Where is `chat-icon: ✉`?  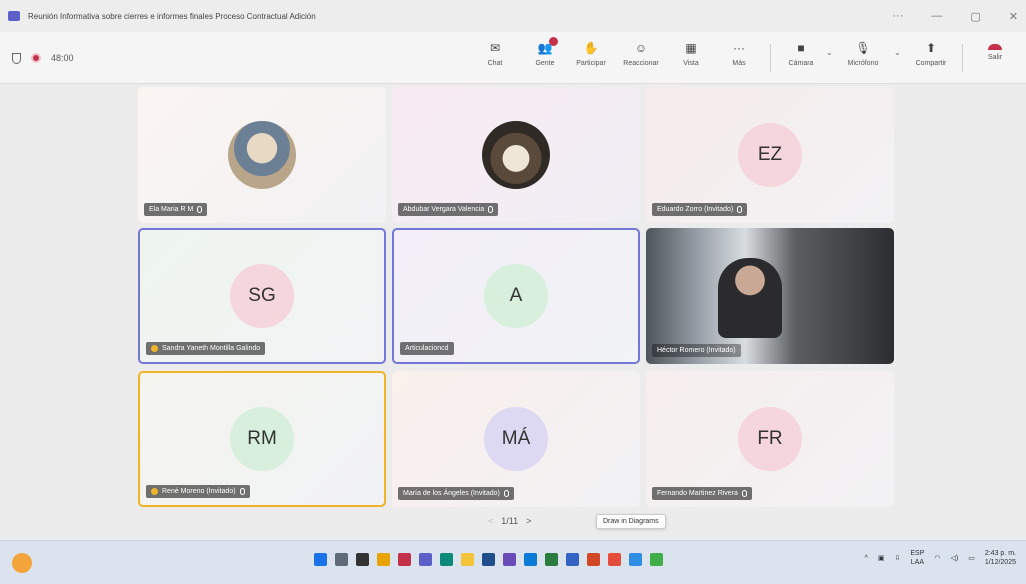 chat-icon: ✉ is located at coordinates (495, 48).